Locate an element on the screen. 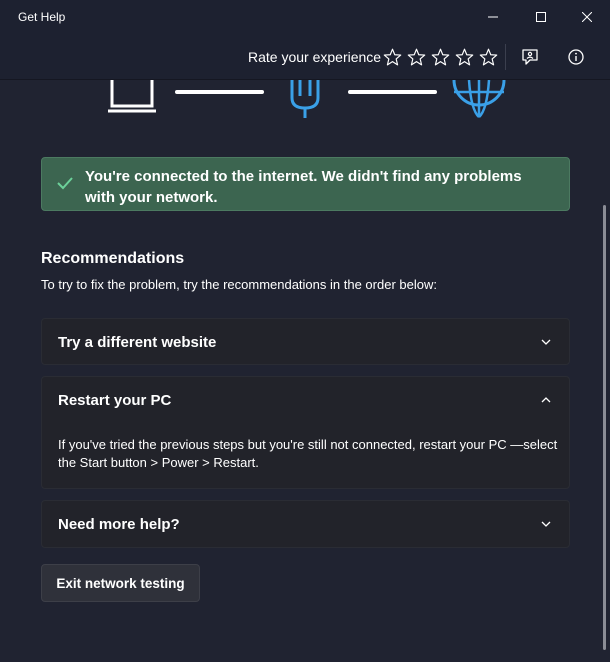 Image resolution: width=610 pixels, height=662 pixels. star-4-button is located at coordinates (464, 57).